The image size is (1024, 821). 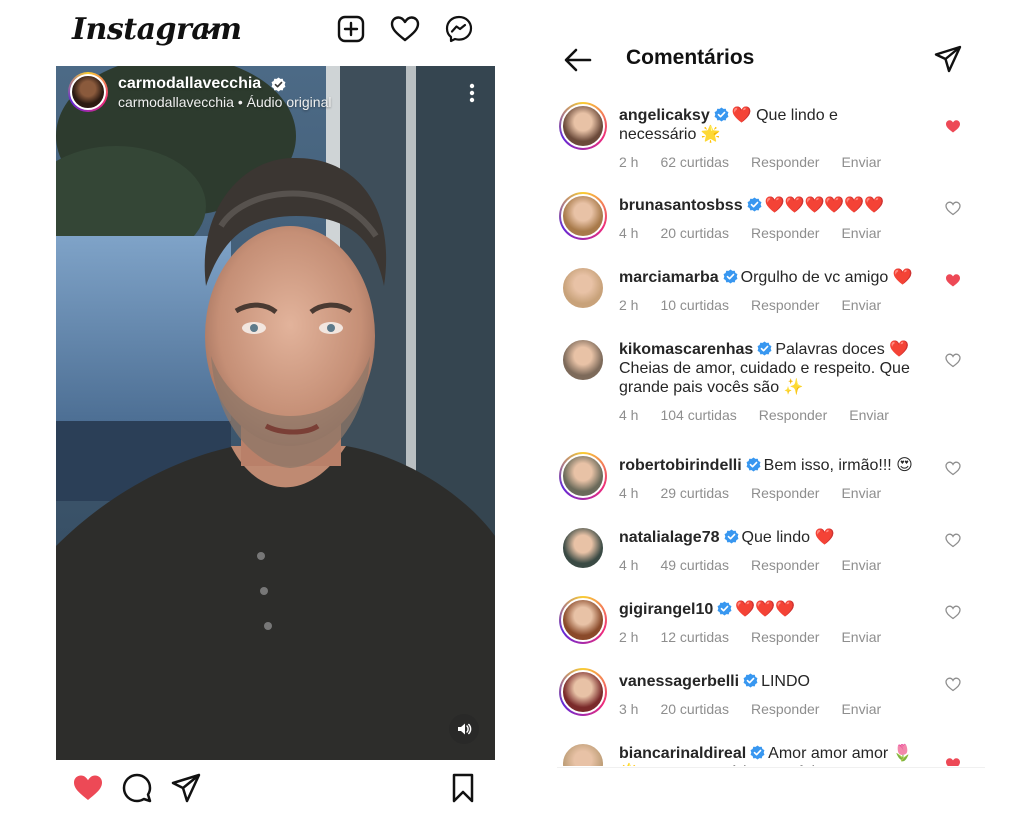 What do you see at coordinates (698, 415) in the screenshot?
I see `comment-like-count: 104 curtidas` at bounding box center [698, 415].